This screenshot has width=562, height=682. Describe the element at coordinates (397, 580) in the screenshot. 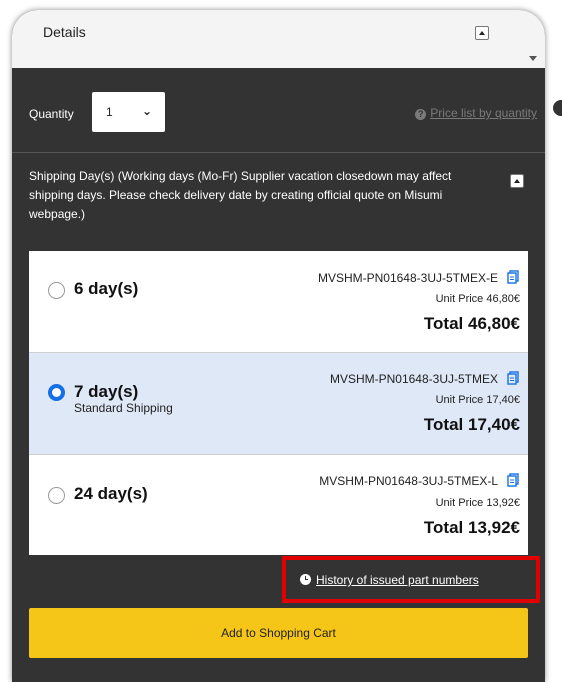

I see `history-label: History of issued part numbers` at that location.